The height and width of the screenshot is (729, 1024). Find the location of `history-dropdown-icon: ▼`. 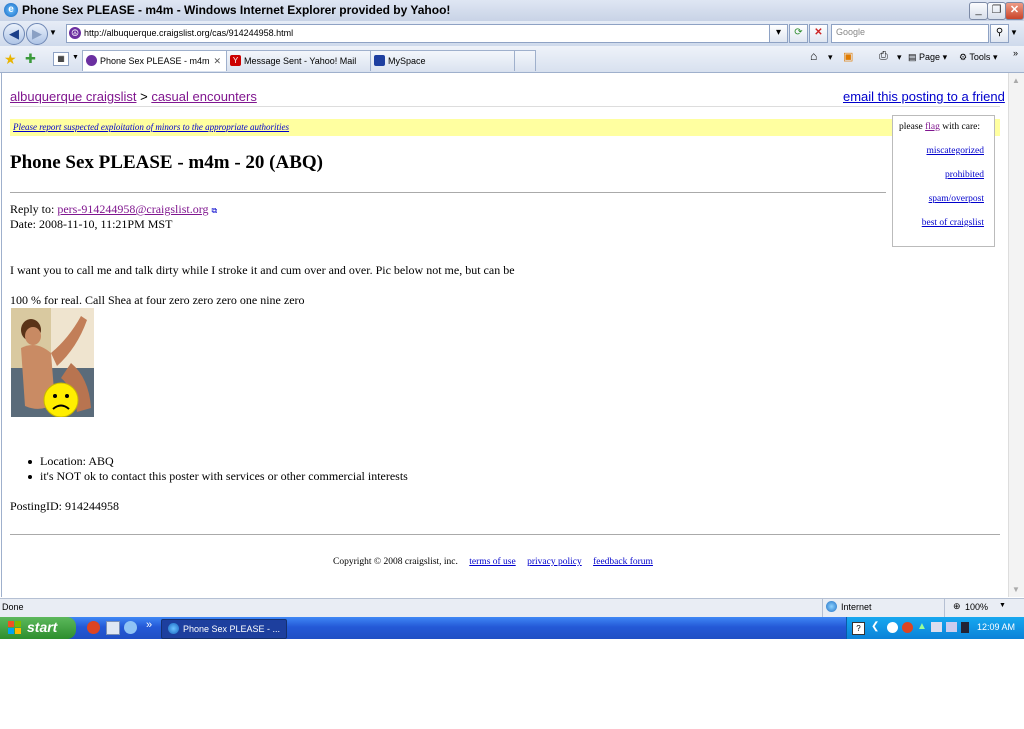

history-dropdown-icon: ▼ is located at coordinates (53, 32).